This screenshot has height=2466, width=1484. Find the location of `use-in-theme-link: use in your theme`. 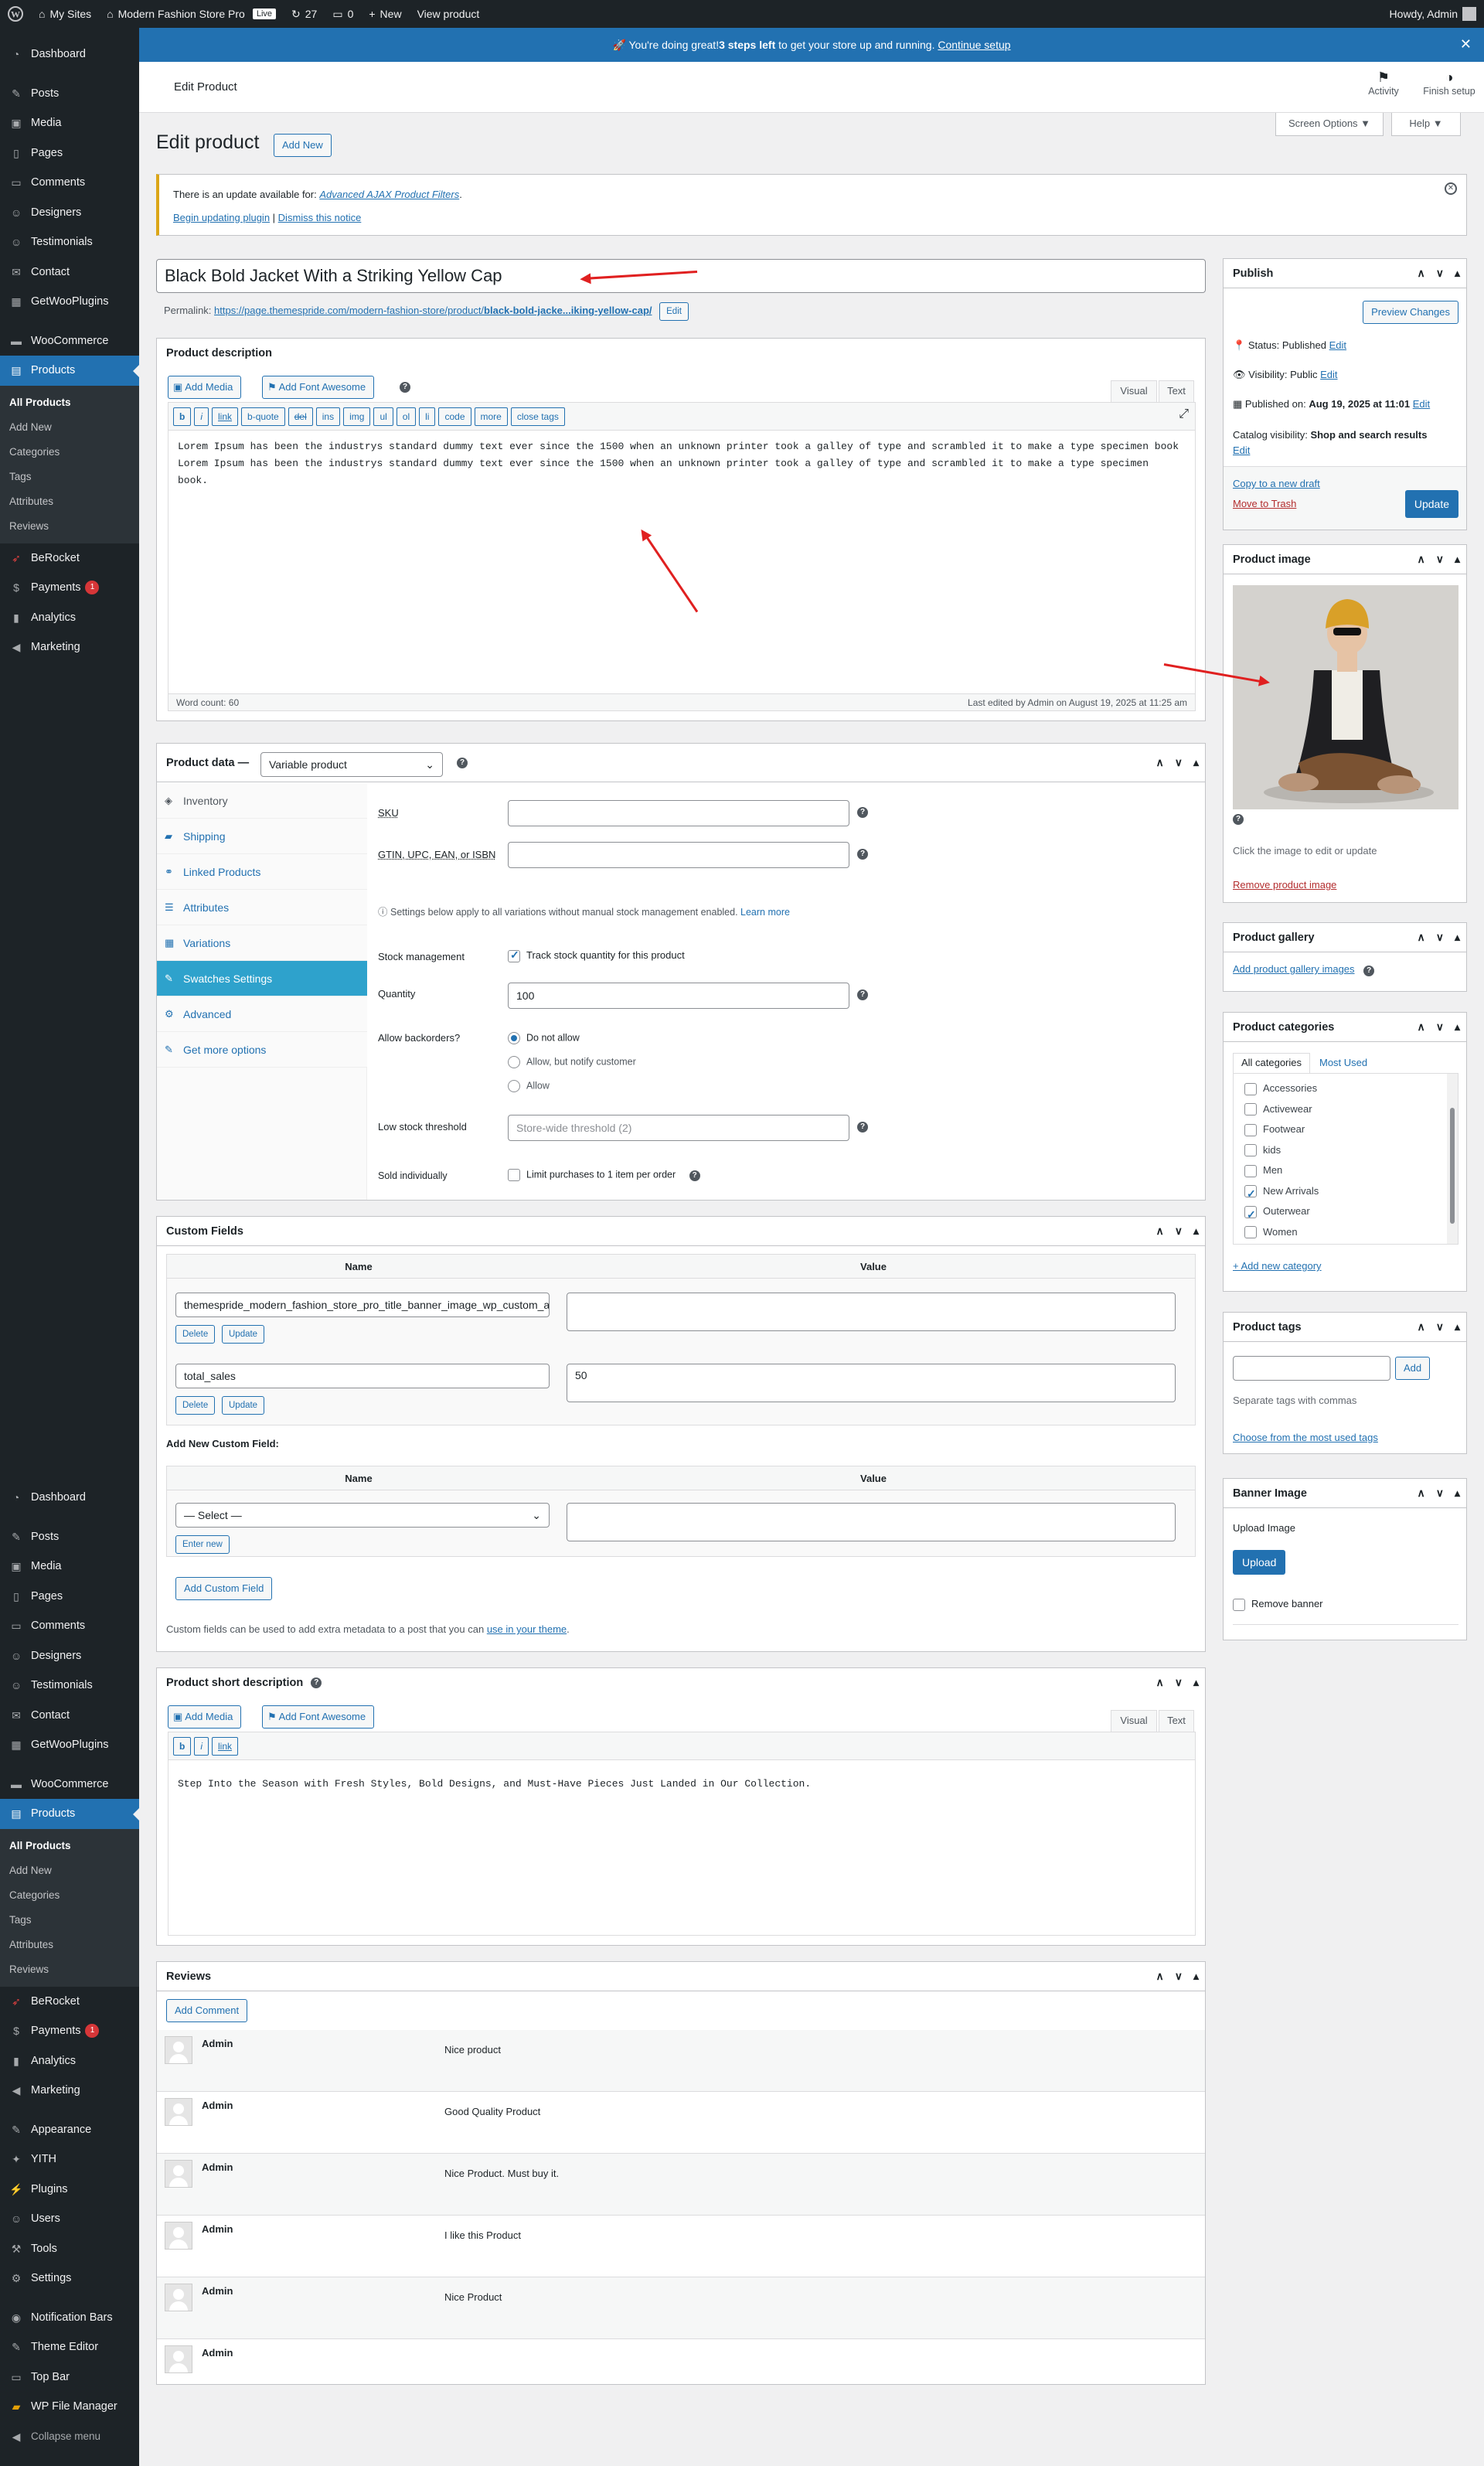

use-in-theme-link: use in your theme is located at coordinates (527, 1629).